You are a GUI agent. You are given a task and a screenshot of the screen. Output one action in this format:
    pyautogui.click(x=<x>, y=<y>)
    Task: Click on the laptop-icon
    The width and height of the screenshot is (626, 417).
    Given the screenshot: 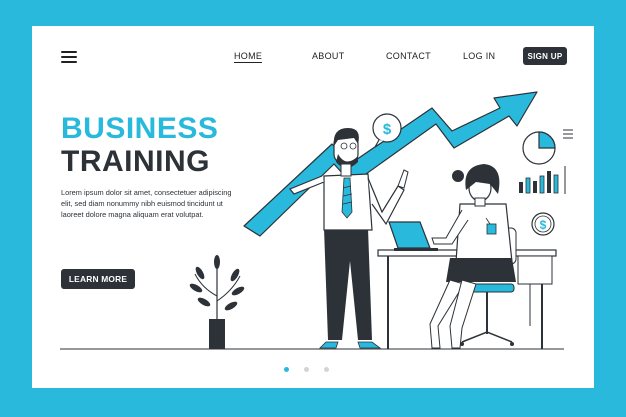 What is the action you would take?
    pyautogui.click(x=413, y=236)
    